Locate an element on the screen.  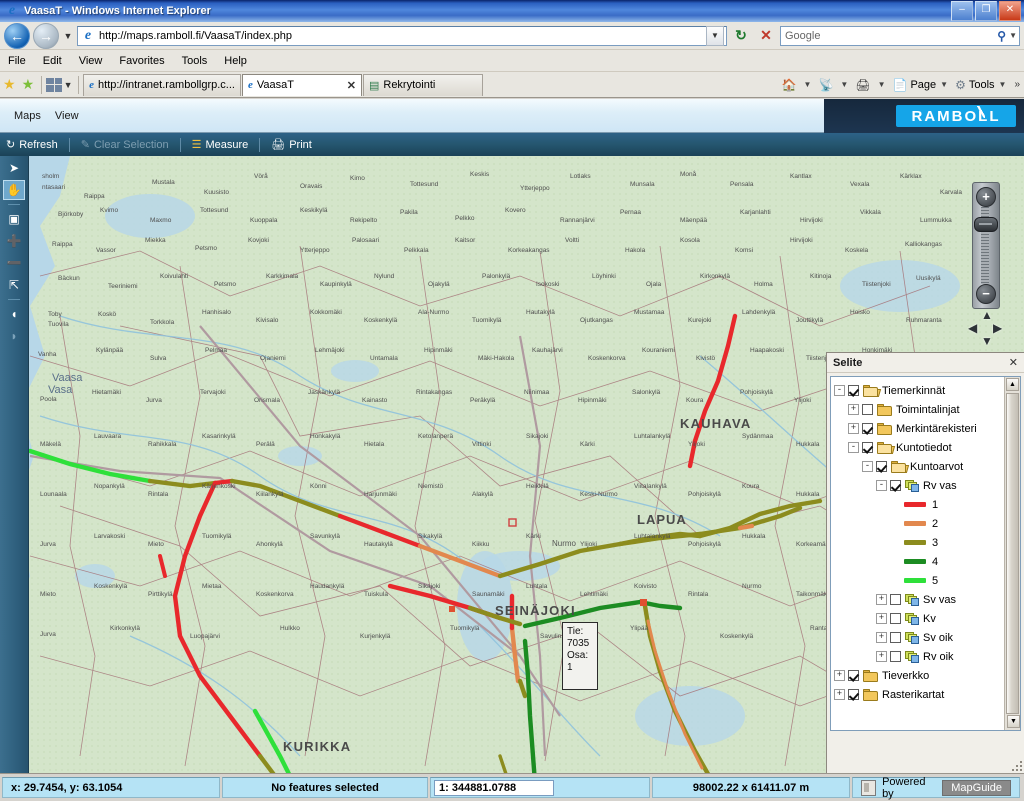
legend-node: + Sv vas is located at coordinates (926, 599).